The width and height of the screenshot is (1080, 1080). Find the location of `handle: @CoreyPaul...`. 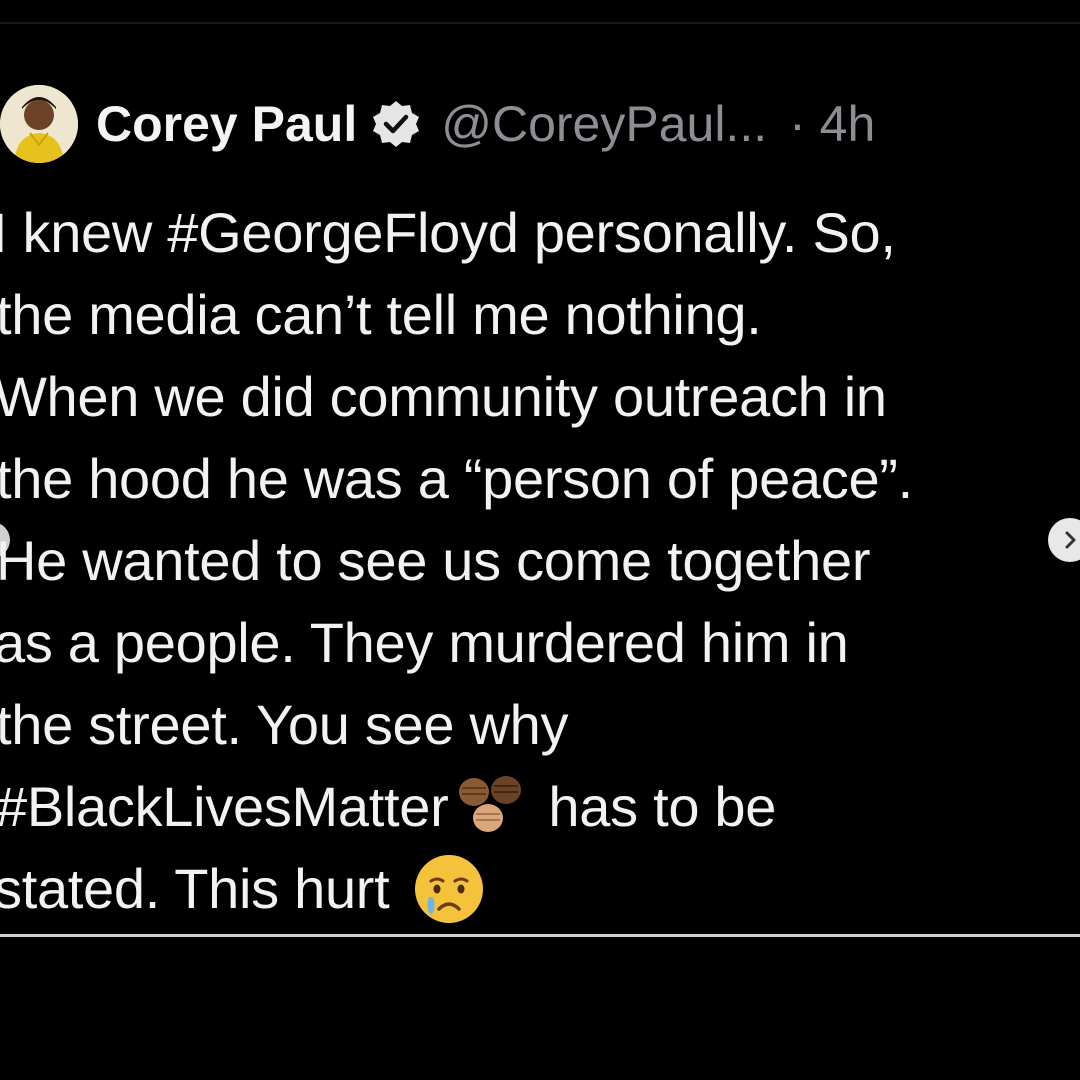

handle: @CoreyPaul... is located at coordinates (604, 124).